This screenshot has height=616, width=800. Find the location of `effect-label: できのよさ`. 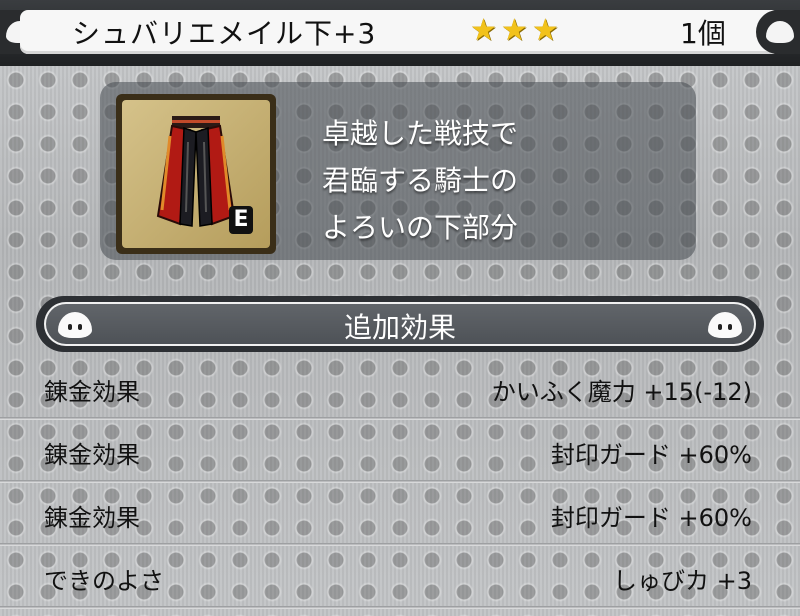

effect-label: できのよさ is located at coordinates (104, 581).